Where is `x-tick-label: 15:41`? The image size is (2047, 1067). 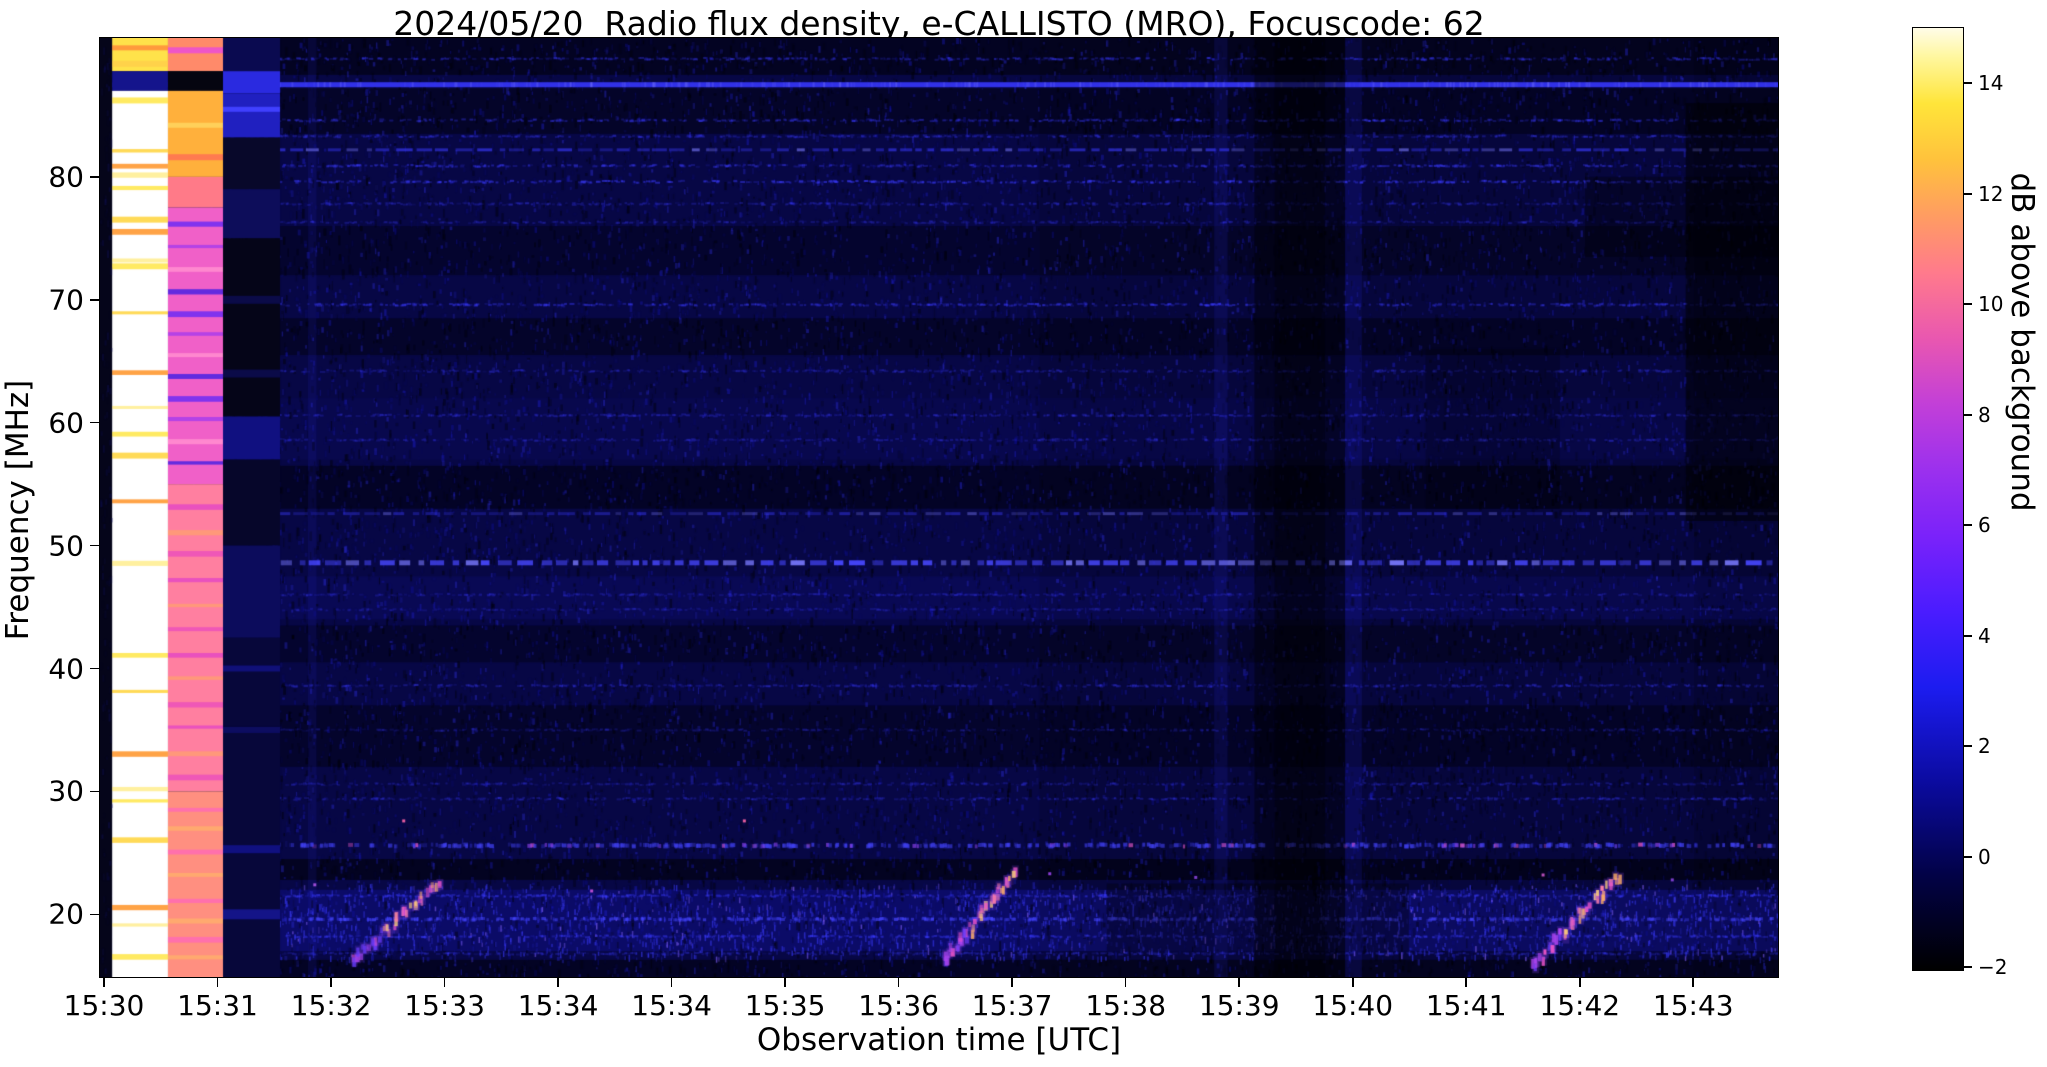 x-tick-label: 15:41 is located at coordinates (1466, 1005).